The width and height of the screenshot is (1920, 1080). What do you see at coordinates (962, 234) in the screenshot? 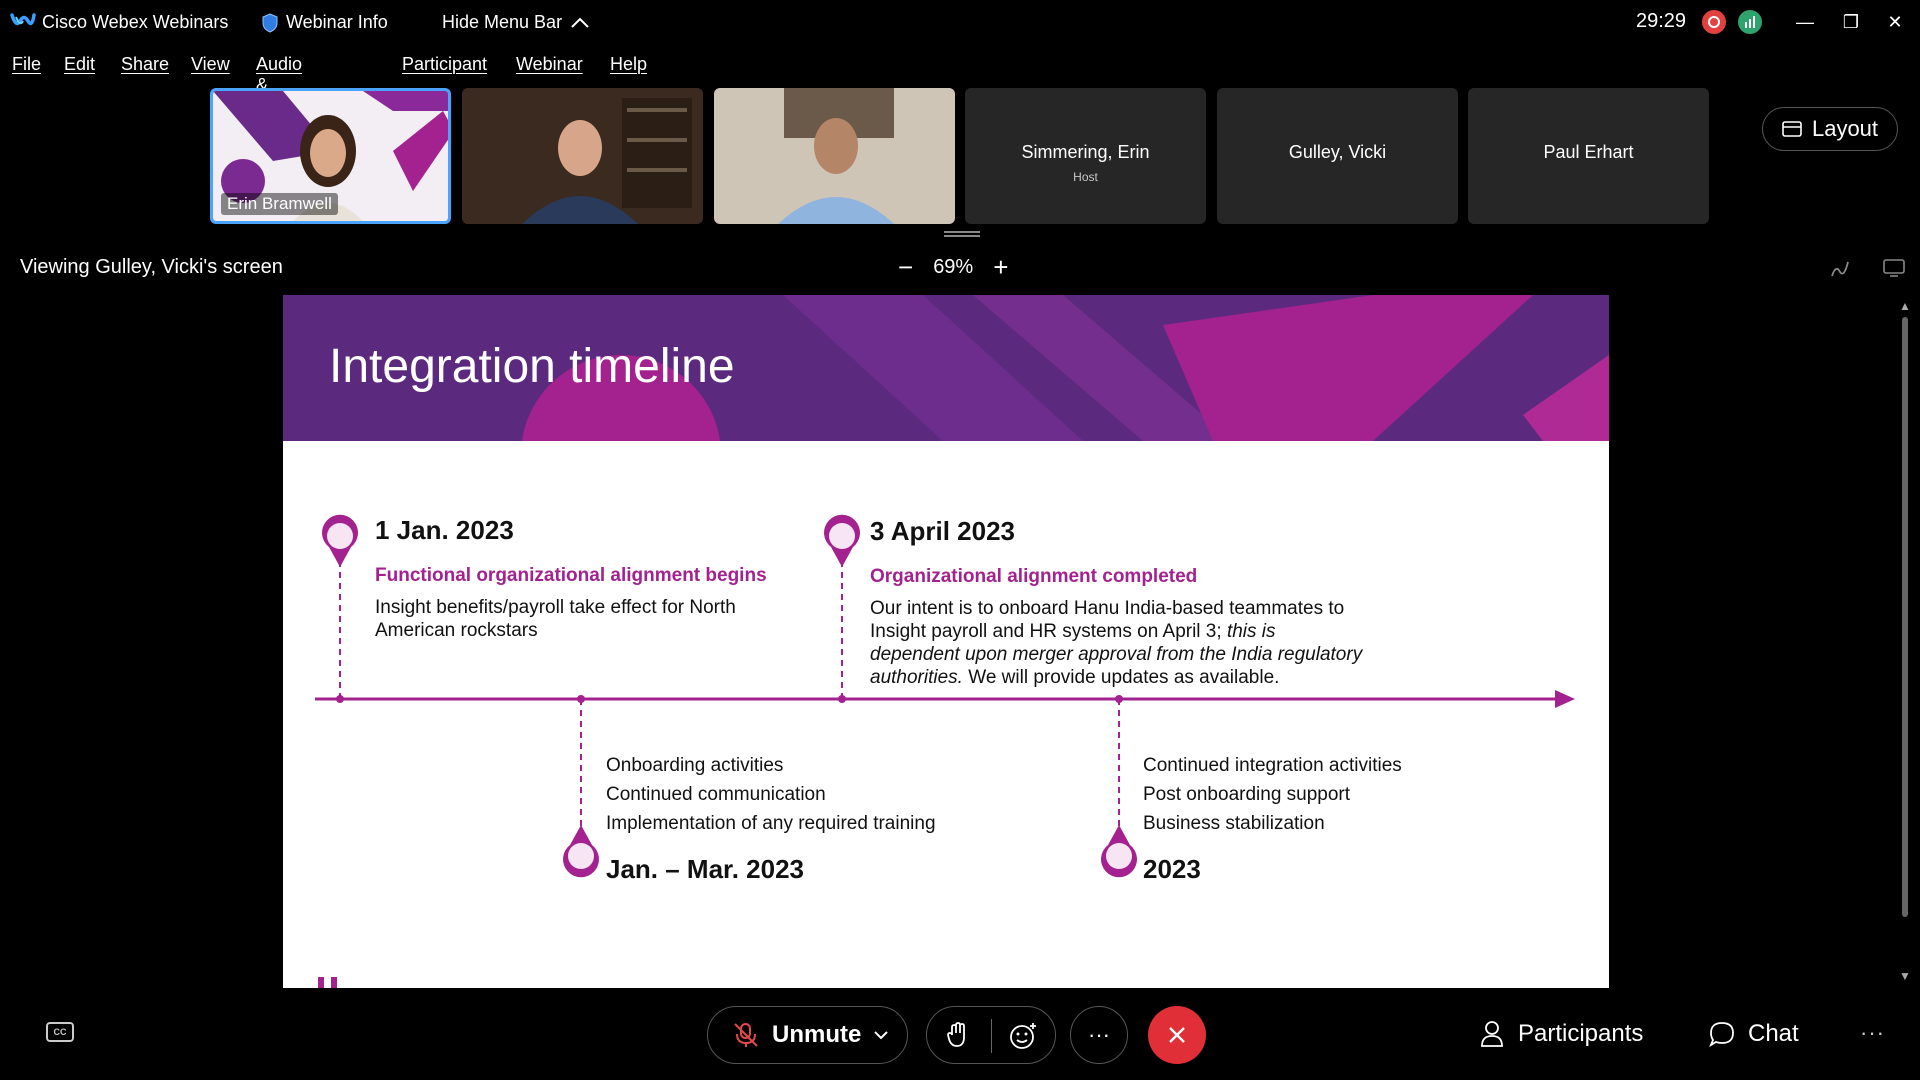
I see `strip-resize-handle` at bounding box center [962, 234].